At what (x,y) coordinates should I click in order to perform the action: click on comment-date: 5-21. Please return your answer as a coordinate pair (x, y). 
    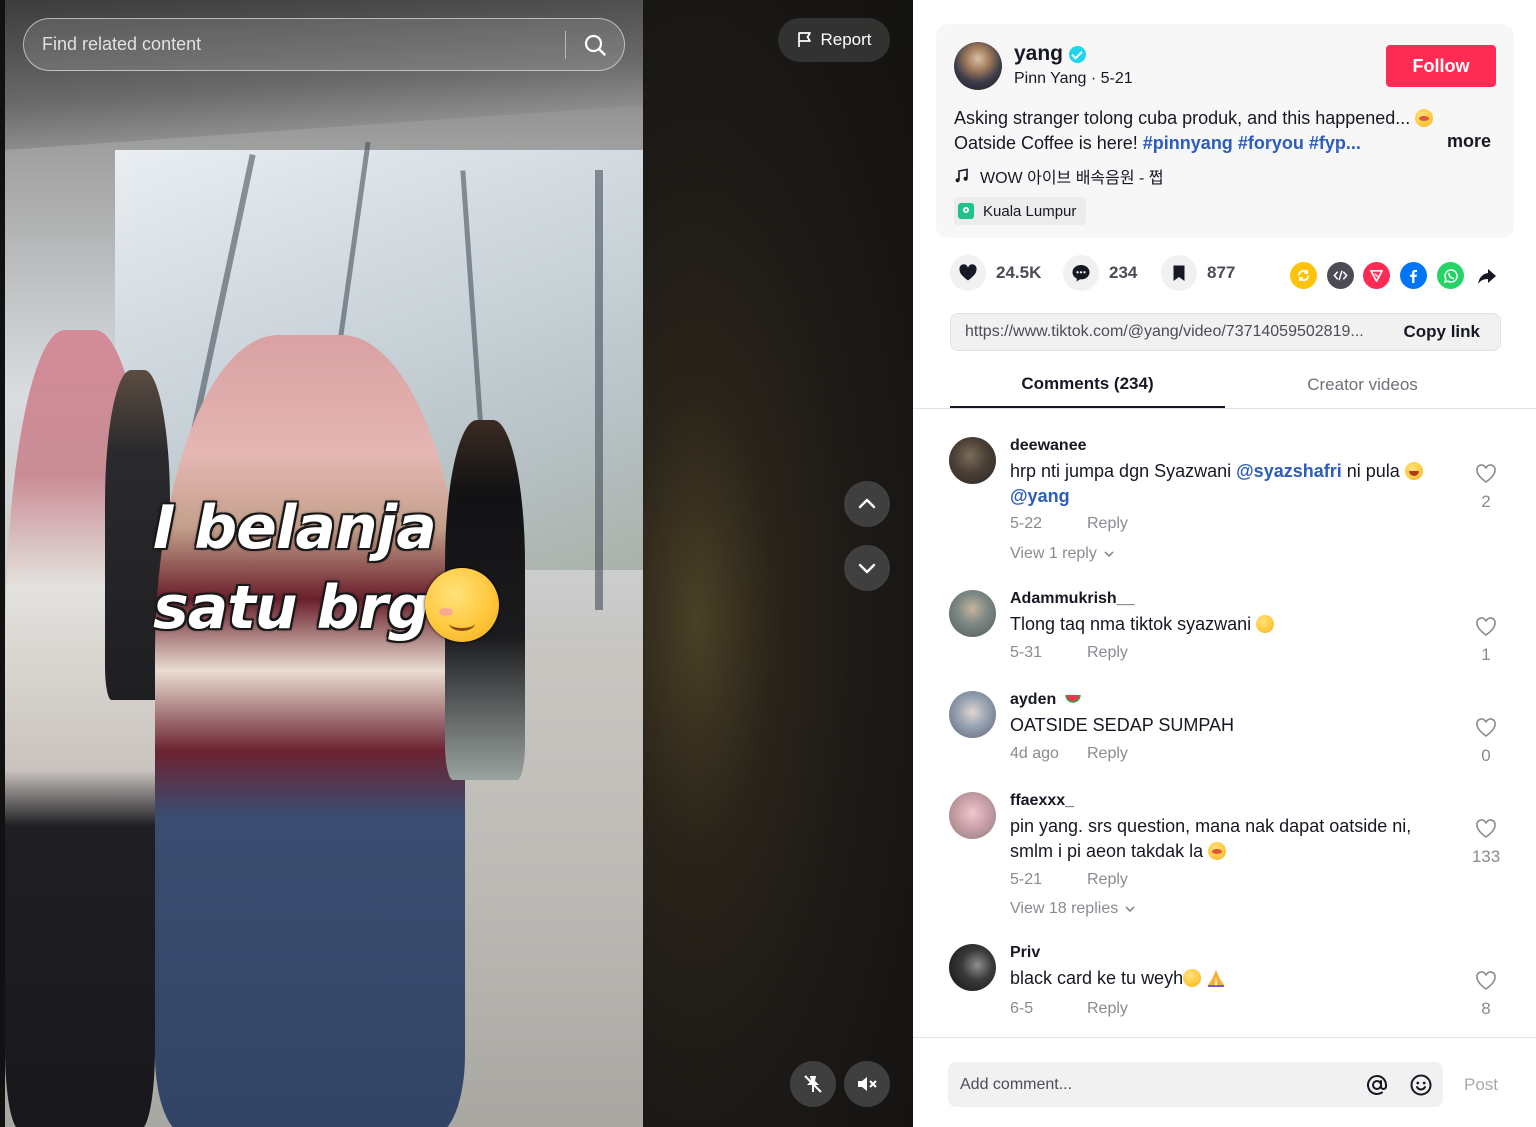
    Looking at the image, I should click on (1026, 879).